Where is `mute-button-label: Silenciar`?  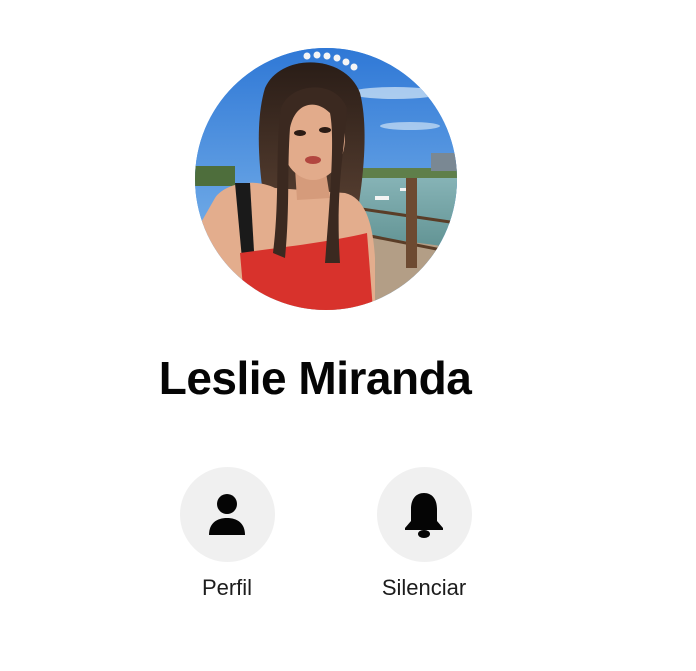
mute-button-label: Silenciar is located at coordinates (424, 588).